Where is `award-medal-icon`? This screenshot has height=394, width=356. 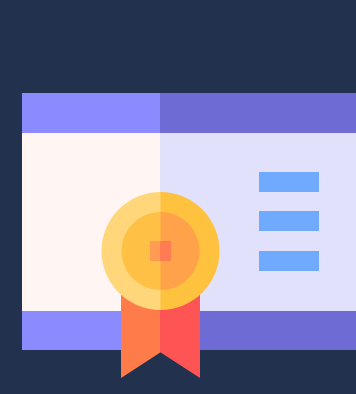 award-medal-icon is located at coordinates (160, 251).